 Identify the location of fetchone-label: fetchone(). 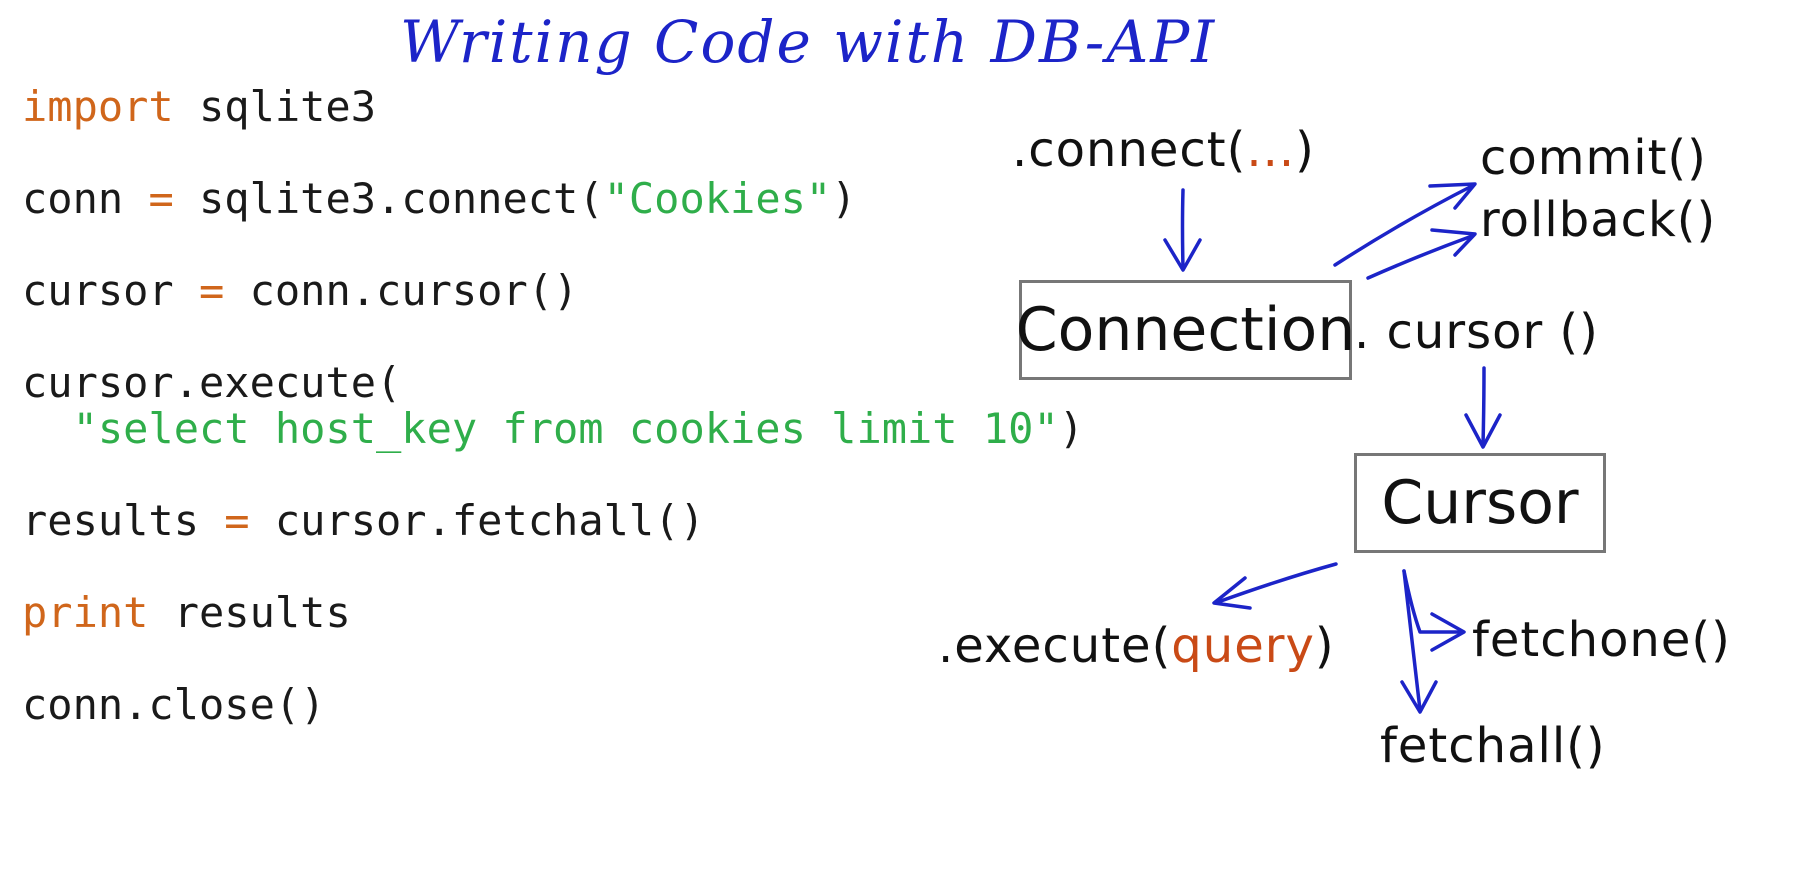
(1601, 640).